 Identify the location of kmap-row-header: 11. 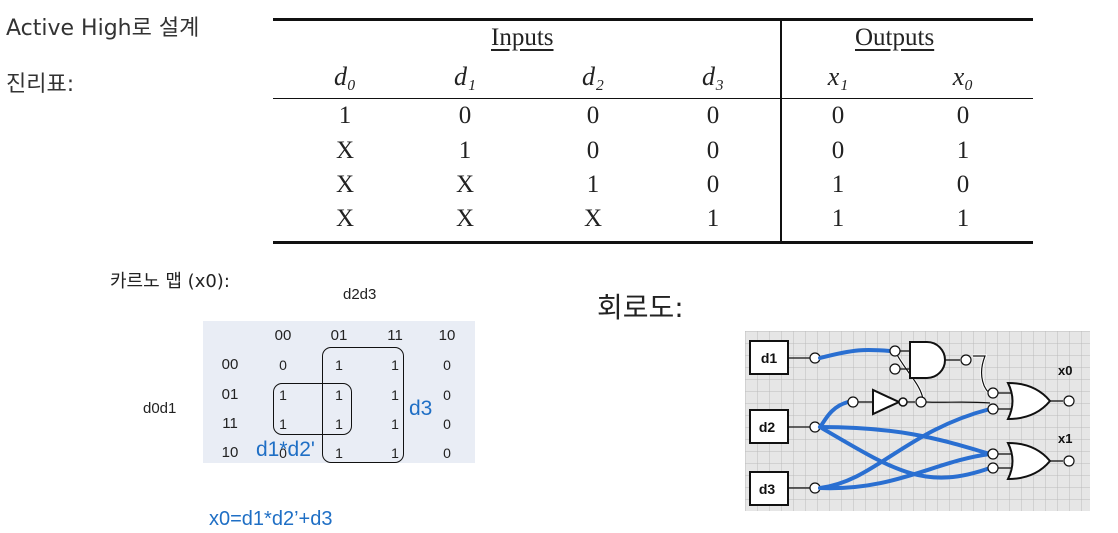
(230, 423).